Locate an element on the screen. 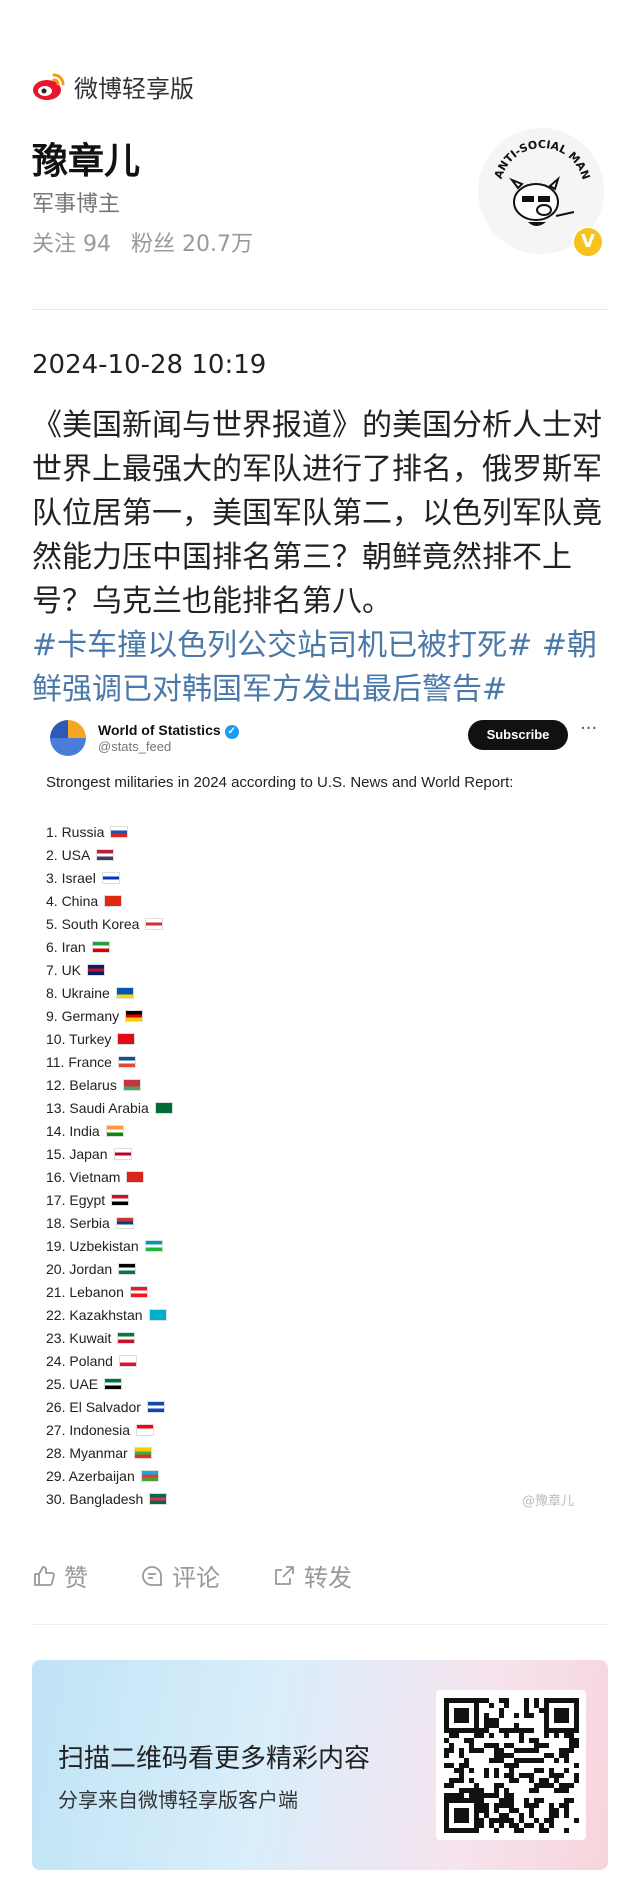 This screenshot has width=640, height=1904. ranking-item: 12. Belarus is located at coordinates (109, 1084).